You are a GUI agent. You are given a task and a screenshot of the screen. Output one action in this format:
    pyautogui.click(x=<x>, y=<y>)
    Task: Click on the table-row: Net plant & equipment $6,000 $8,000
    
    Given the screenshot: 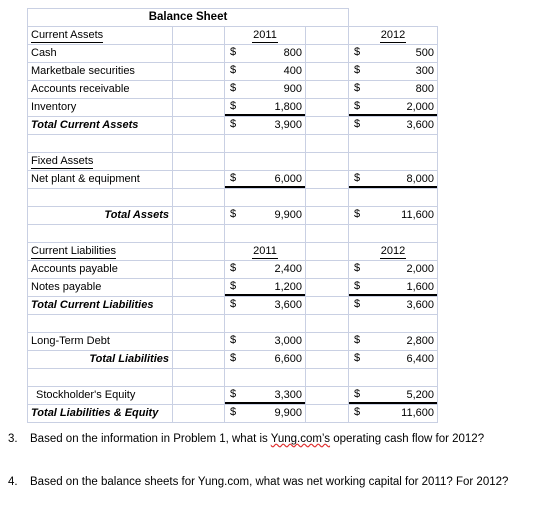 What is the action you would take?
    pyautogui.click(x=232, y=179)
    